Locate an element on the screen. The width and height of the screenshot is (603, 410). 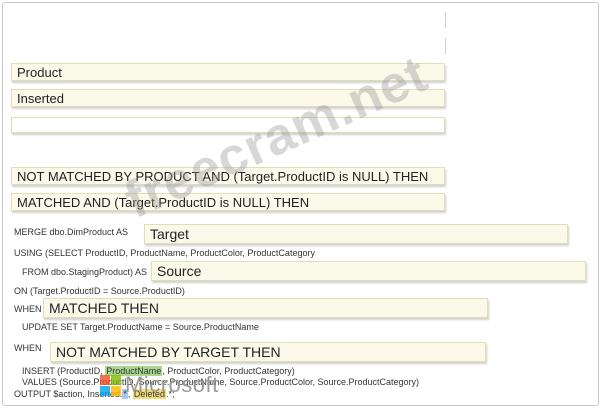
from-label: FROM dbo.StagingProduct) AS is located at coordinates (85, 272).